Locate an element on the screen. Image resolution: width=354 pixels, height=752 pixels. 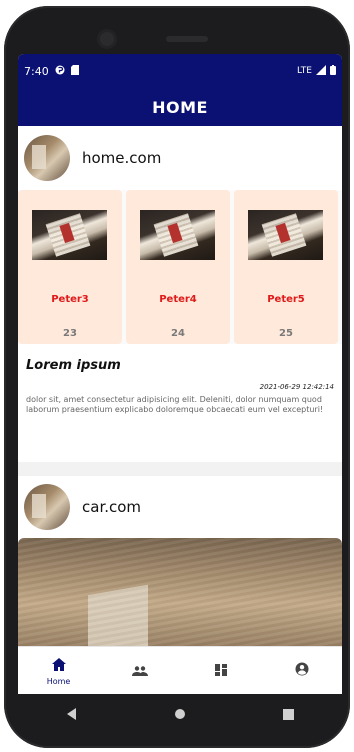
site-header: home.com is located at coordinates (180, 158).